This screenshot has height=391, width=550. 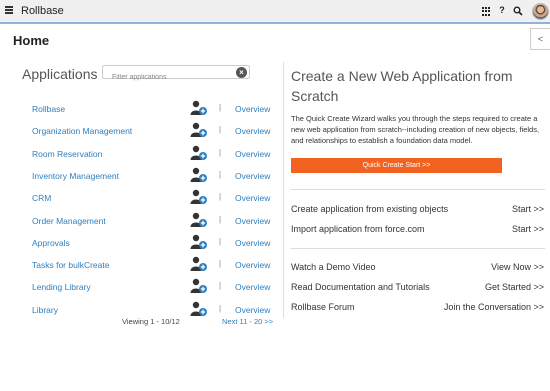 I want to click on import-from-force-label: Import application from force.com, so click(x=358, y=229).